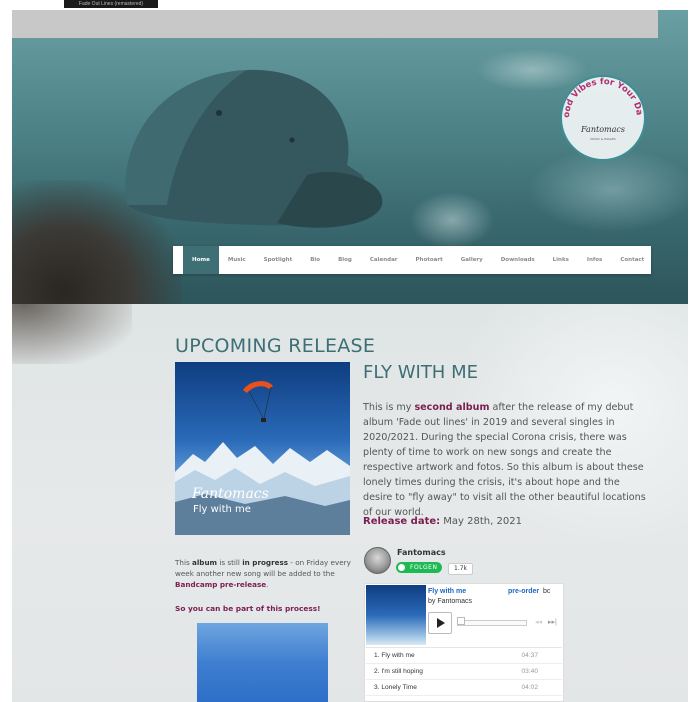 This screenshot has height=702, width=695. What do you see at coordinates (396, 615) in the screenshot?
I see `bandcamp-album-art` at bounding box center [396, 615].